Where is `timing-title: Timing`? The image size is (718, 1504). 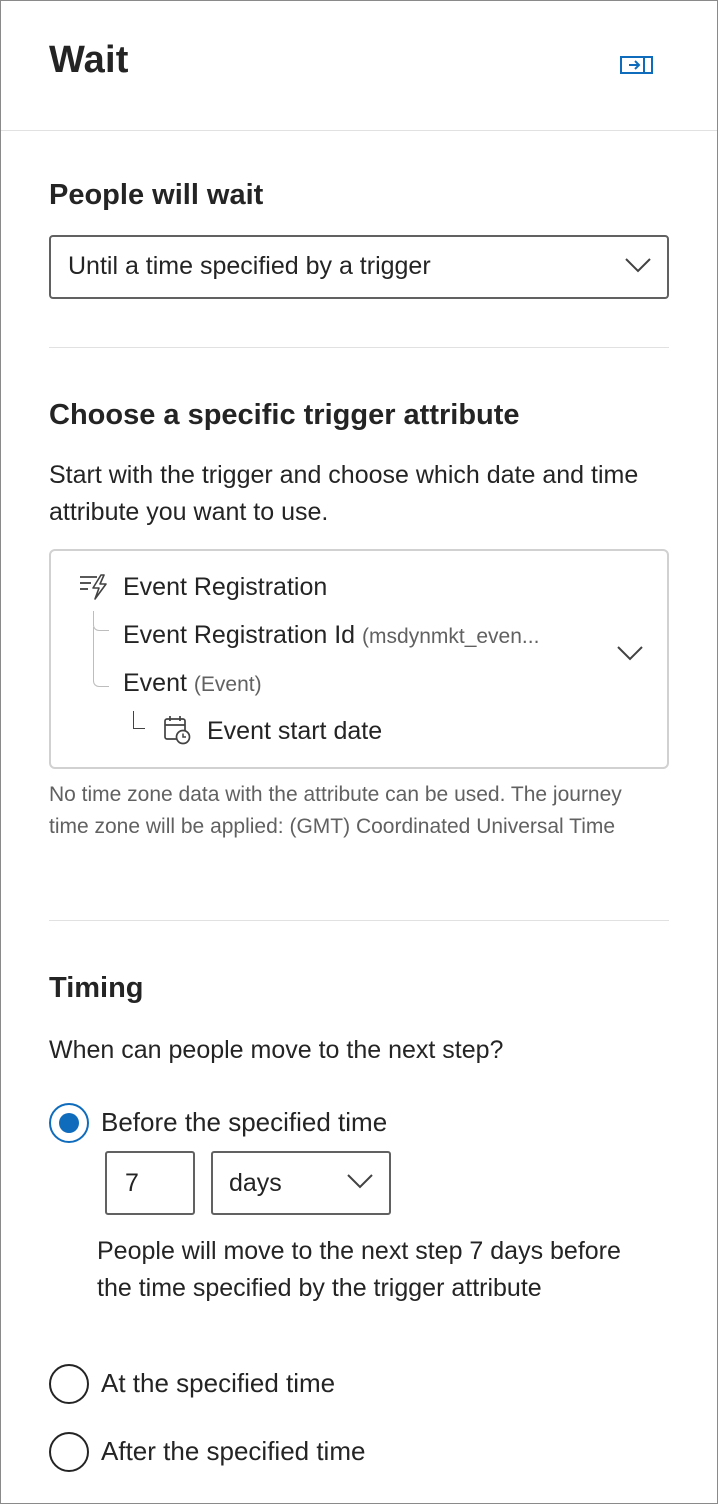 timing-title: Timing is located at coordinates (96, 988).